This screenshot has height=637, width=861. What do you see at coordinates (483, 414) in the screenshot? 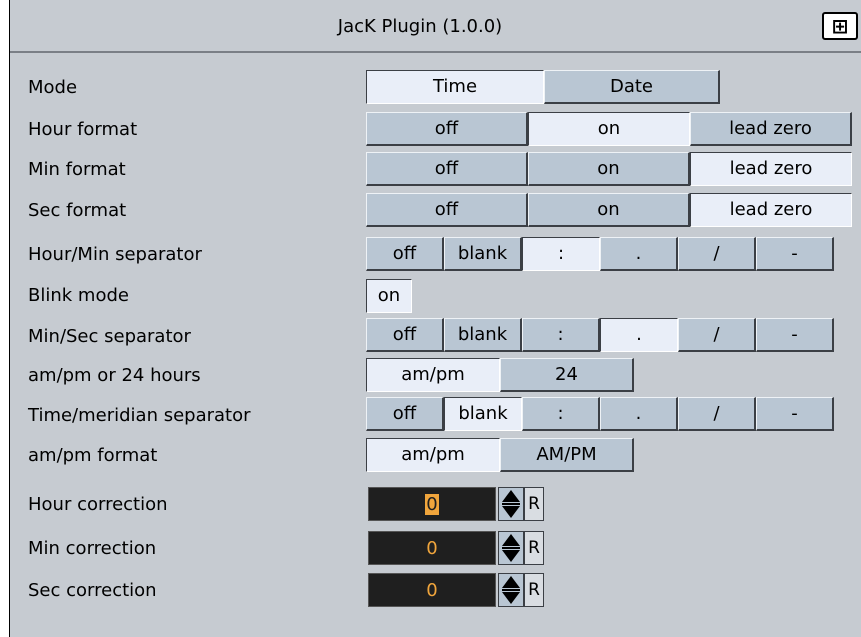
I see `tms-blank-button: blank` at bounding box center [483, 414].